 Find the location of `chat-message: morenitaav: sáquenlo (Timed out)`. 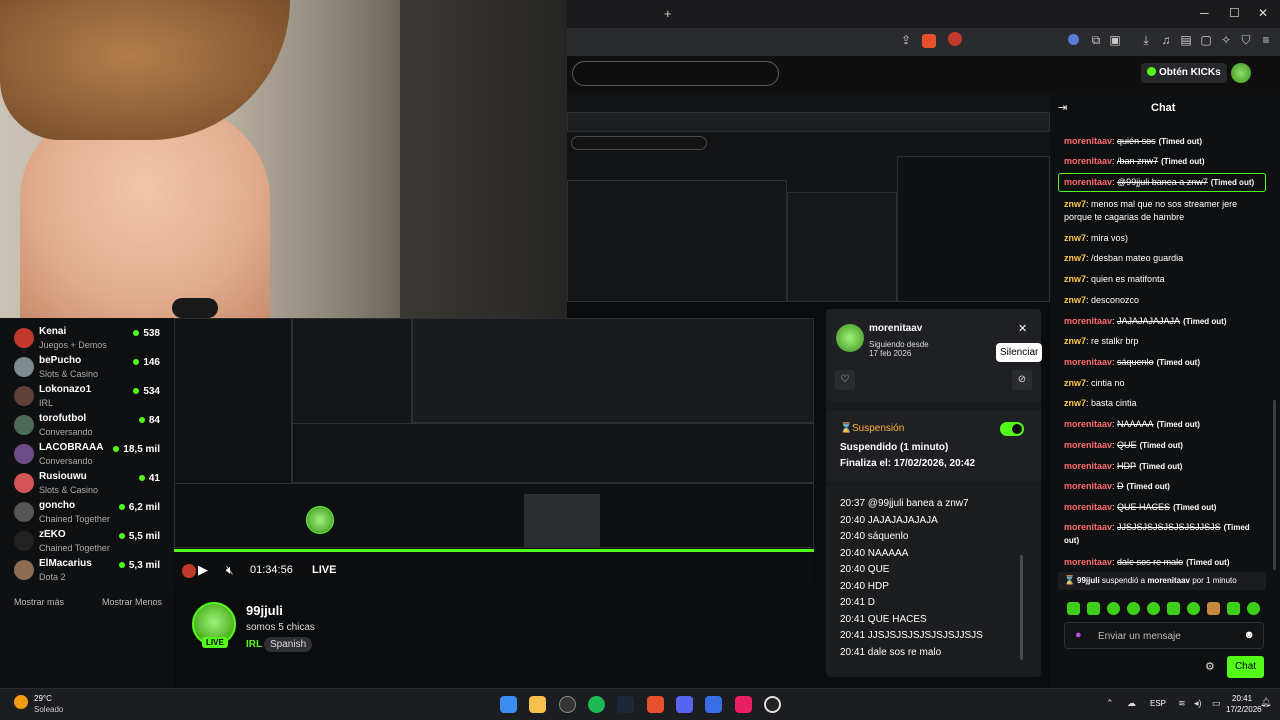

chat-message: morenitaav: sáquenlo (Timed out) is located at coordinates (1164, 362).